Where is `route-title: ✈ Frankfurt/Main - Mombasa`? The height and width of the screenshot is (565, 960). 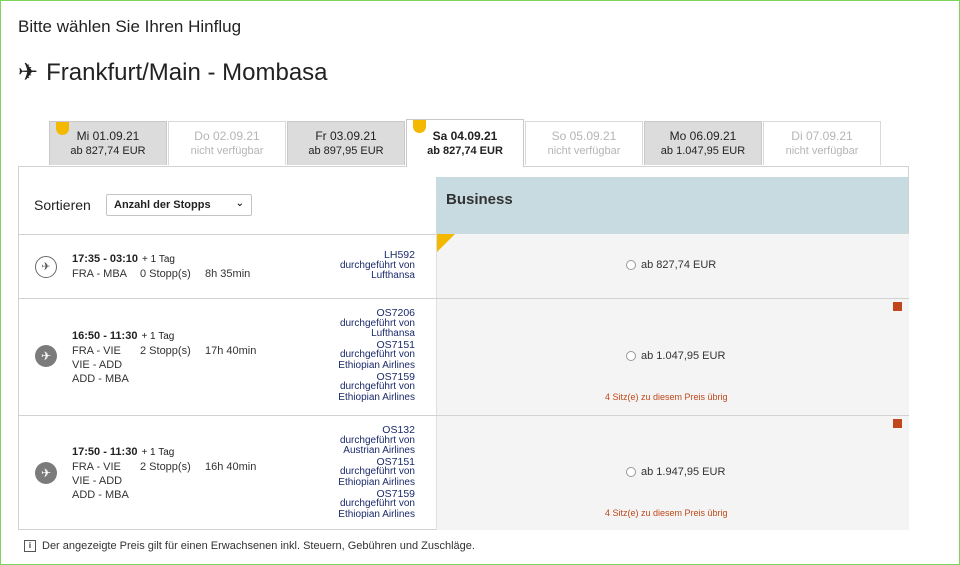 route-title: ✈ Frankfurt/Main - Mombasa is located at coordinates (173, 72).